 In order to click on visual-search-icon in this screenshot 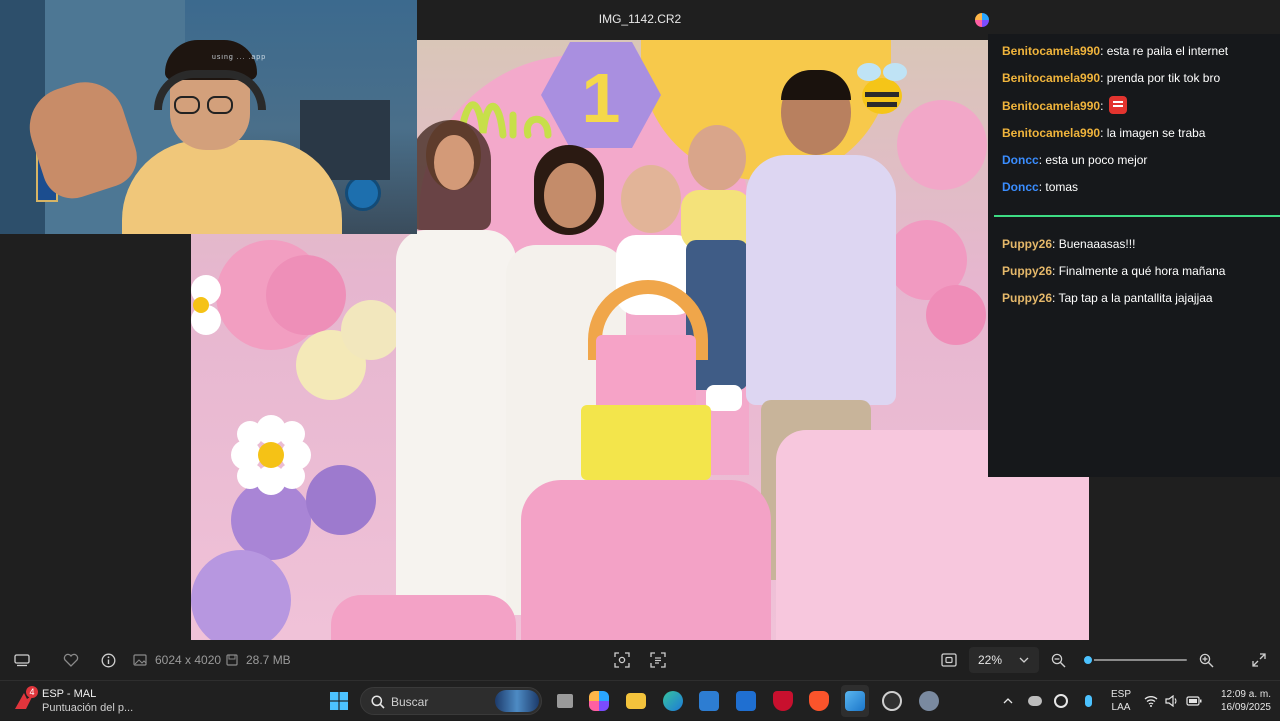, I will do `click(622, 660)`.